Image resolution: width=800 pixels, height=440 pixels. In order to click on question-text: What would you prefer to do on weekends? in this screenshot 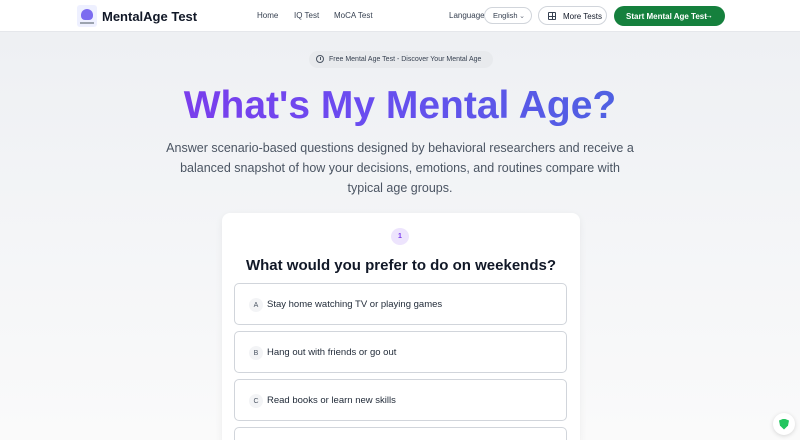, I will do `click(400, 265)`.